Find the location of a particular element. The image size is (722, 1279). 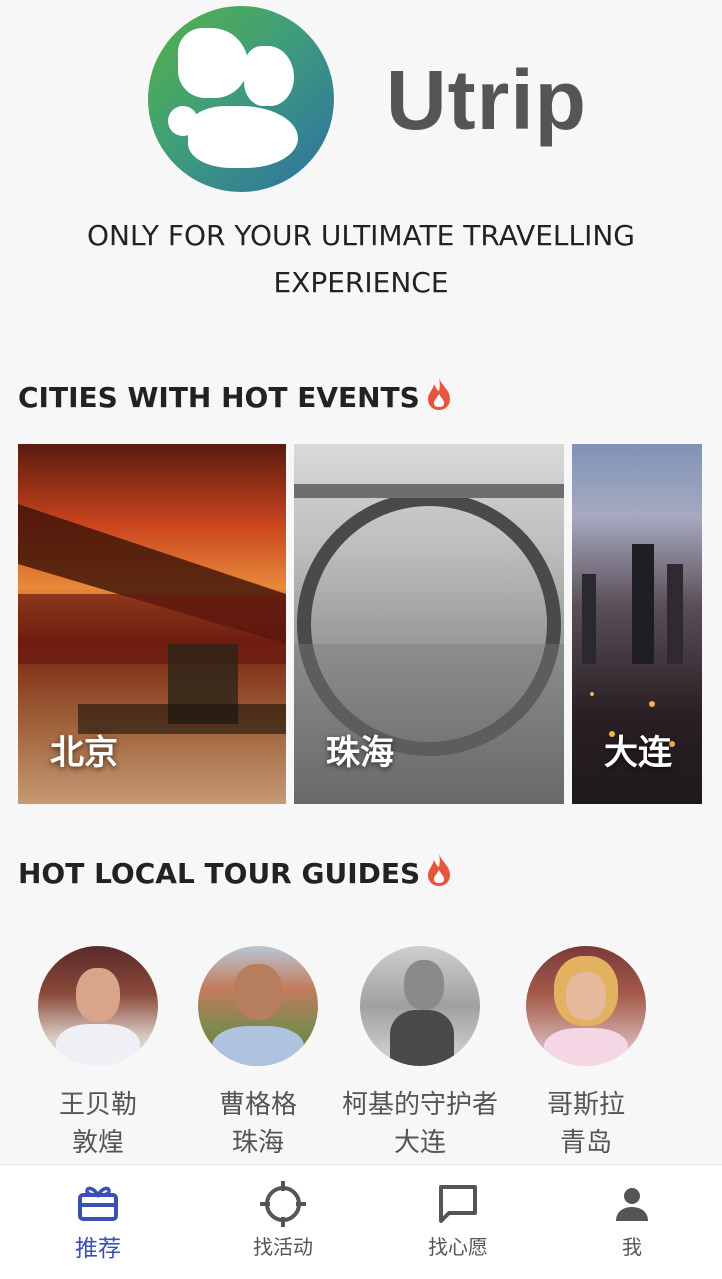

guide-name: 哥斯拉 is located at coordinates (585, 1105).